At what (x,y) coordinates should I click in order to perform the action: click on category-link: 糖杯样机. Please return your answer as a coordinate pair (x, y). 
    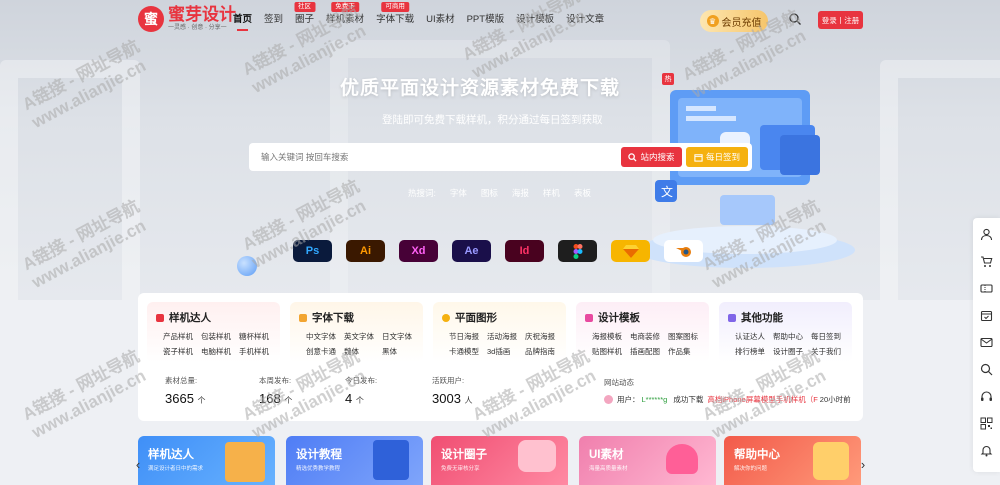
    Looking at the image, I should click on (258, 336).